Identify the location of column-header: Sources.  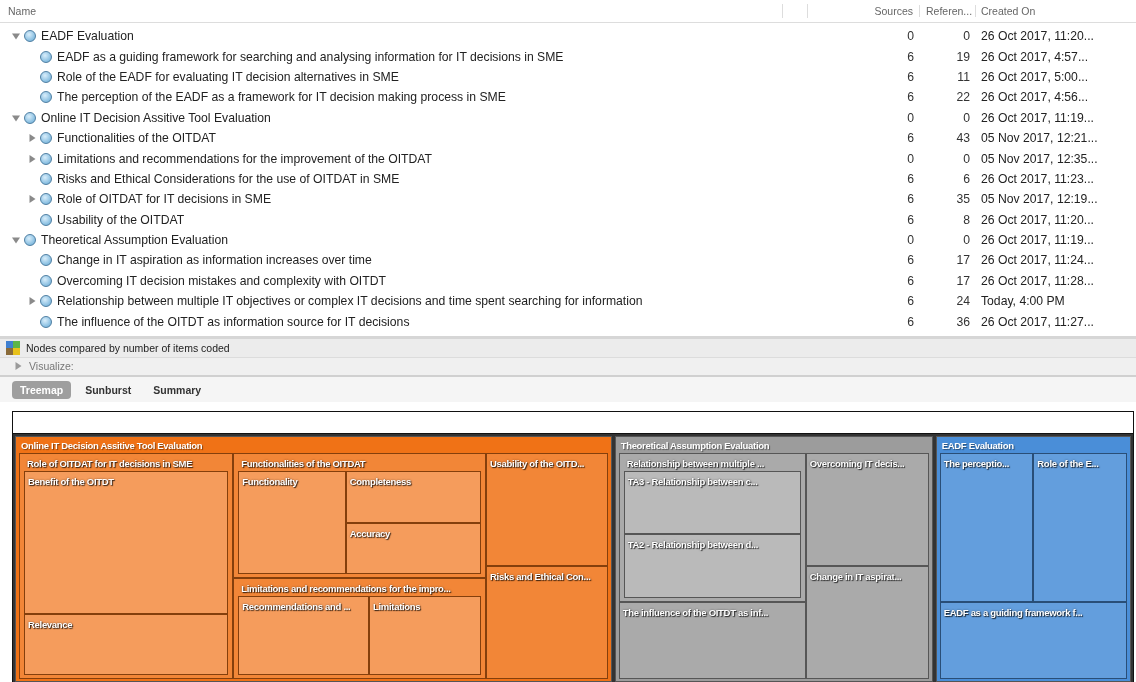
(891, 11).